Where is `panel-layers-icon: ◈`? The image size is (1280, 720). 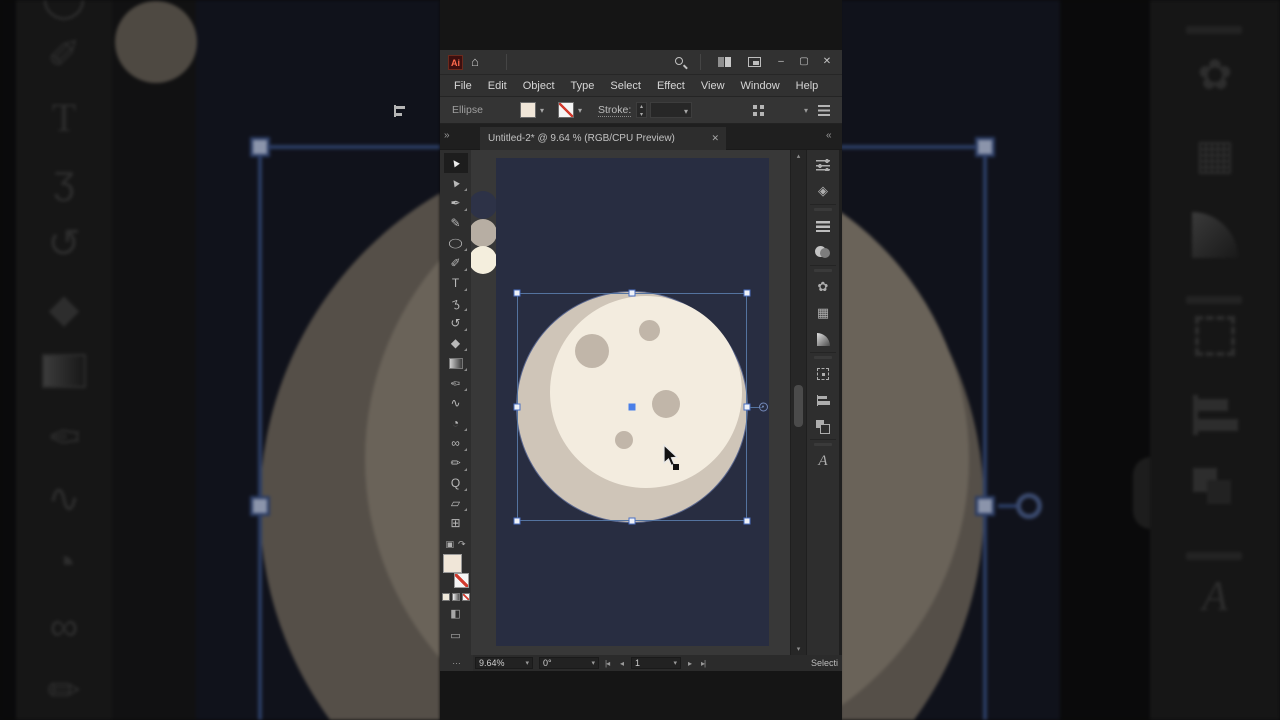 panel-layers-icon: ◈ is located at coordinates (823, 191).